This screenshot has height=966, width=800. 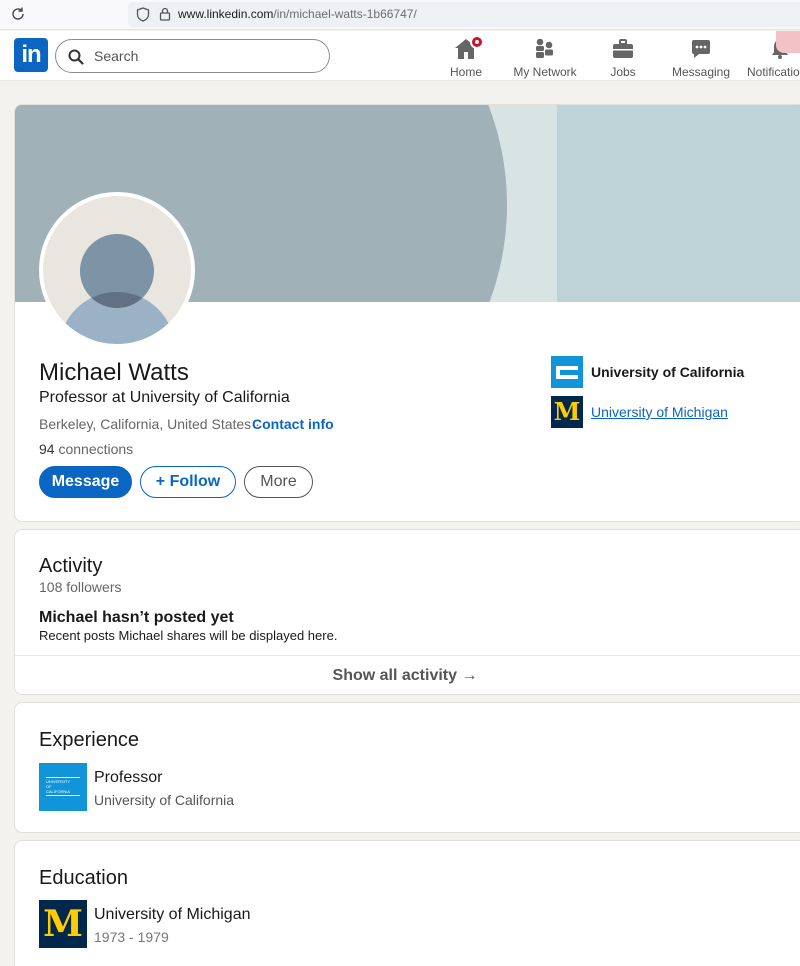 What do you see at coordinates (143, 14) in the screenshot?
I see `shield-icon` at bounding box center [143, 14].